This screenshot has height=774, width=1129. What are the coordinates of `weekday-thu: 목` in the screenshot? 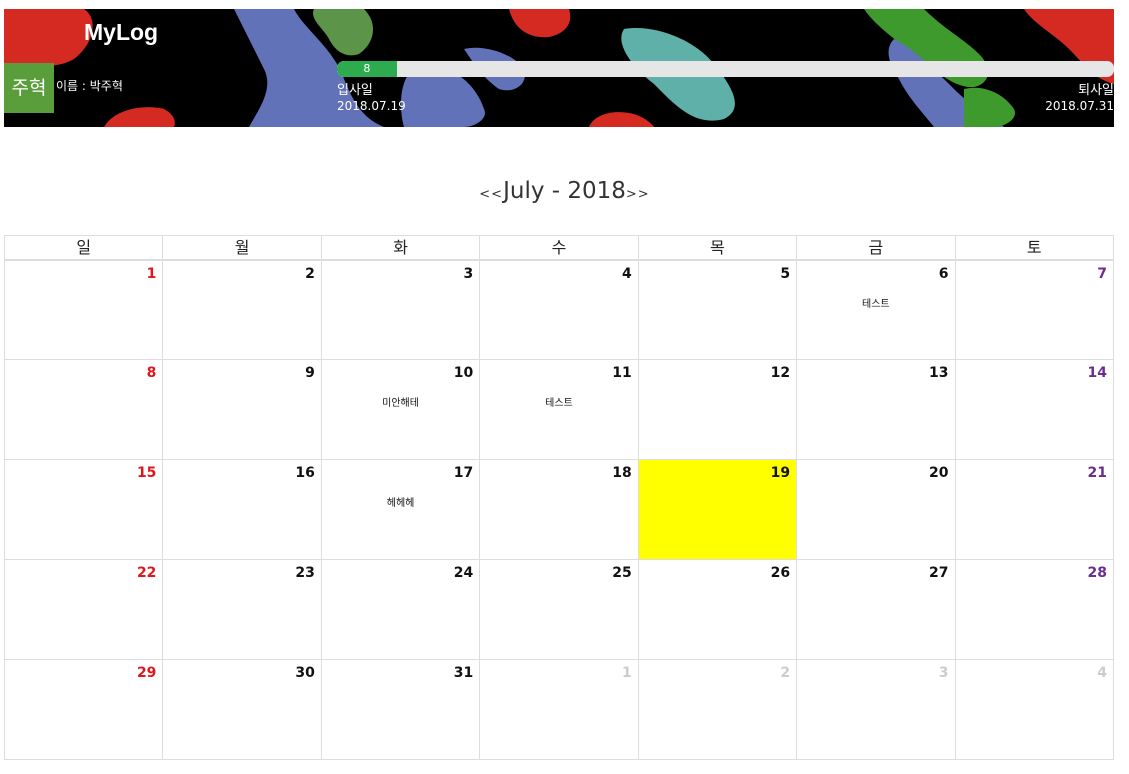 It's located at (718, 247).